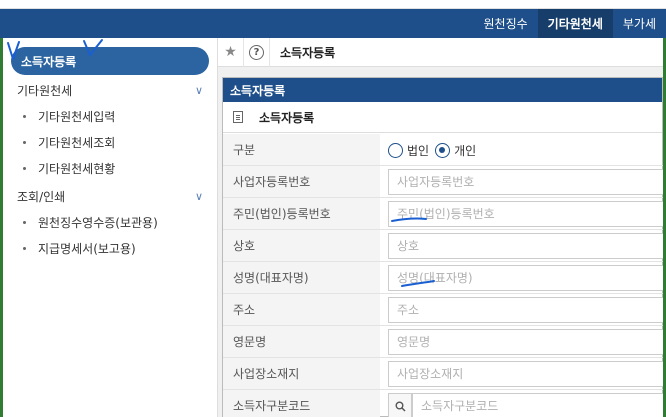 The image size is (666, 417). I want to click on biz-location-value, so click(523, 374).